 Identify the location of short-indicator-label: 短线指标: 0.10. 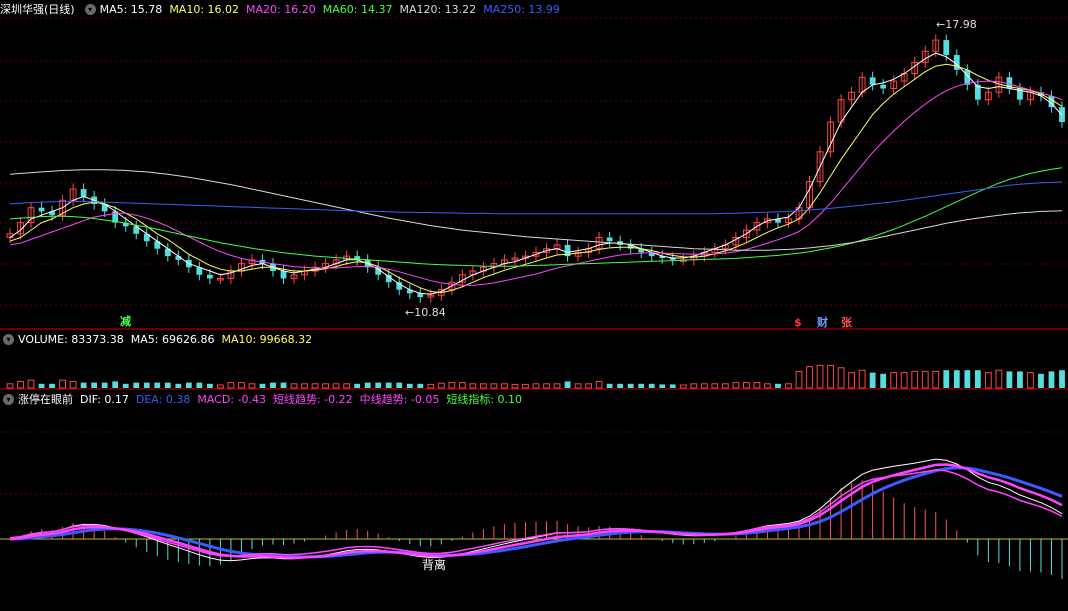
(484, 399).